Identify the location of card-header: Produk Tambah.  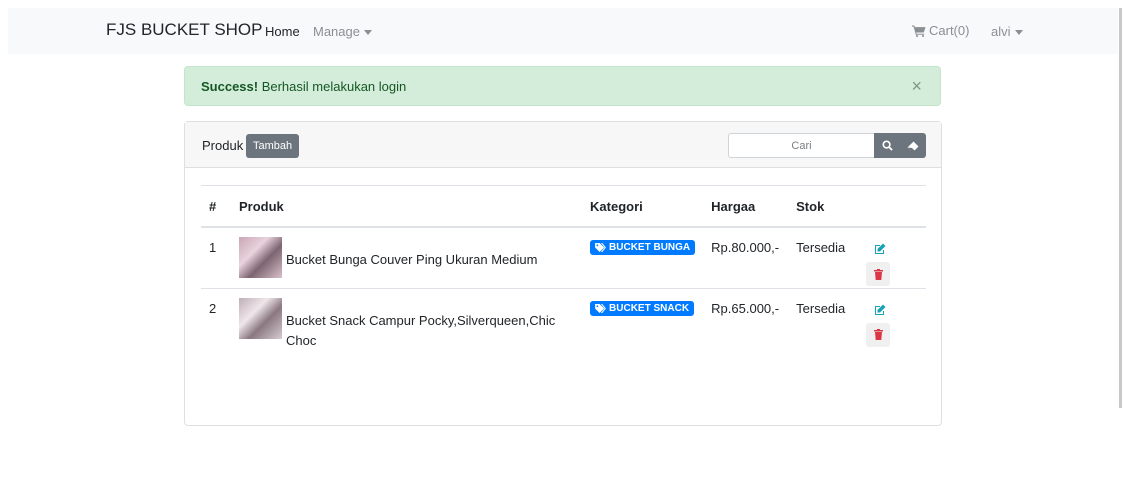
(563, 145).